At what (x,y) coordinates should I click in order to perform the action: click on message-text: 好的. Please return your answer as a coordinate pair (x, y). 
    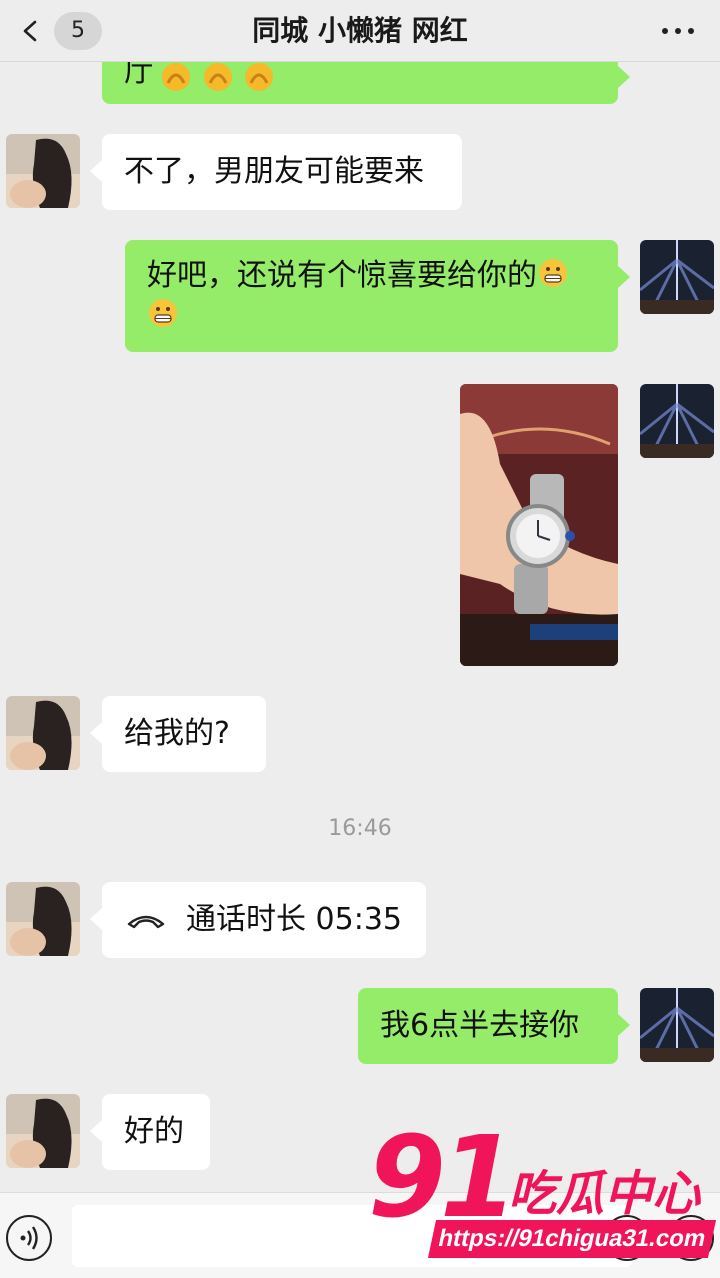
    Looking at the image, I should click on (154, 1131).